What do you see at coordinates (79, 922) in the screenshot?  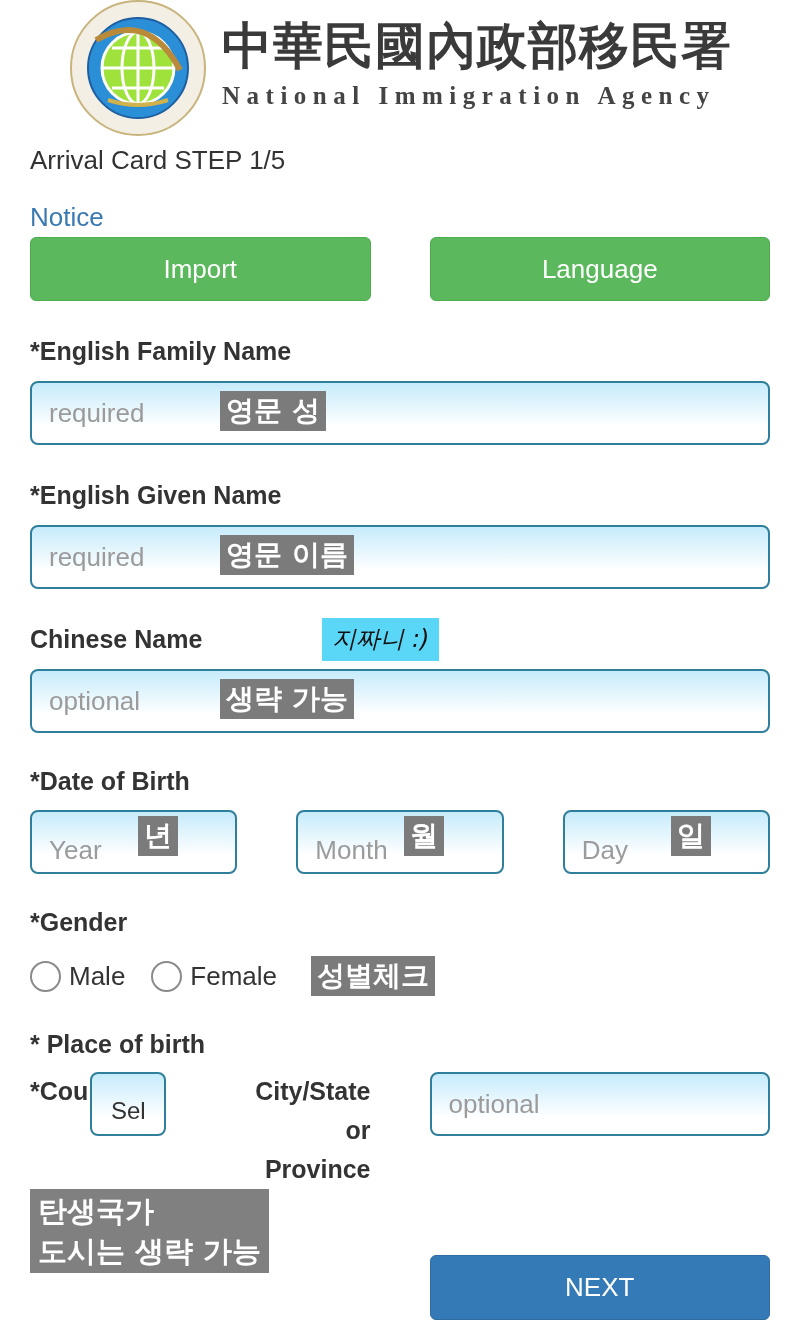 I see `field-label: *Gender` at bounding box center [79, 922].